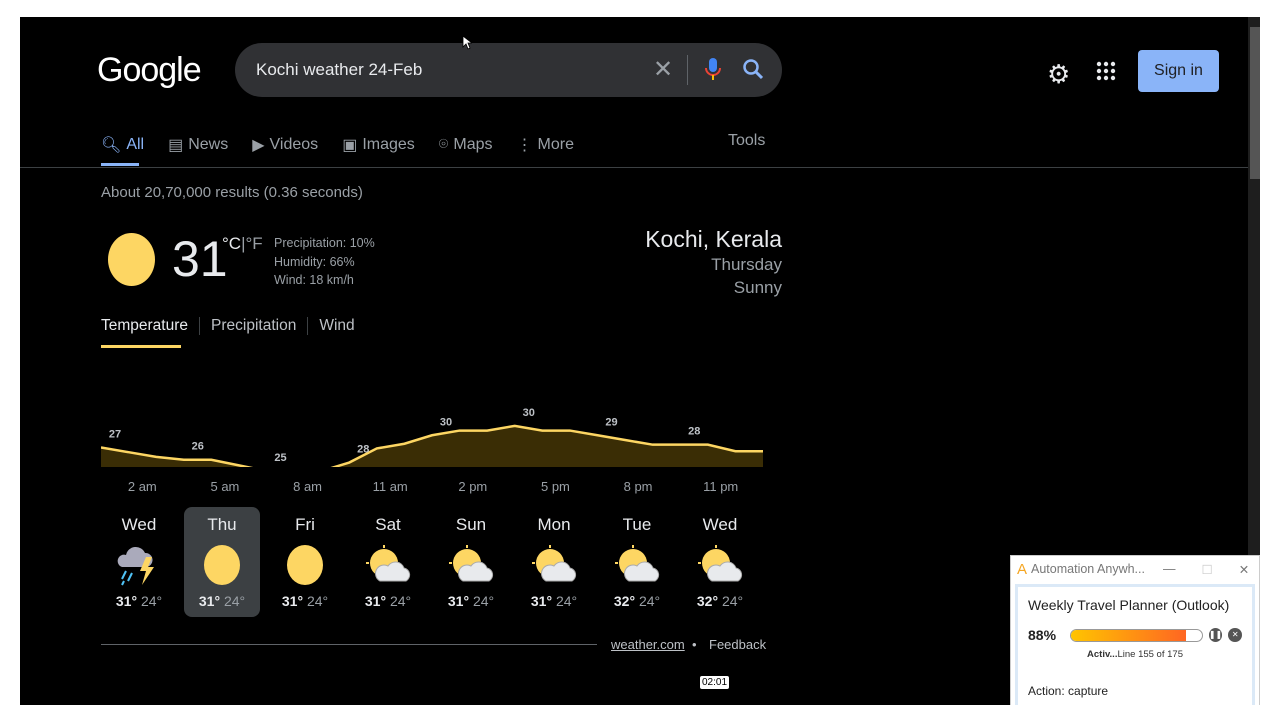  What do you see at coordinates (111, 145) in the screenshot?
I see `search-icon: 🔍︎` at bounding box center [111, 145].